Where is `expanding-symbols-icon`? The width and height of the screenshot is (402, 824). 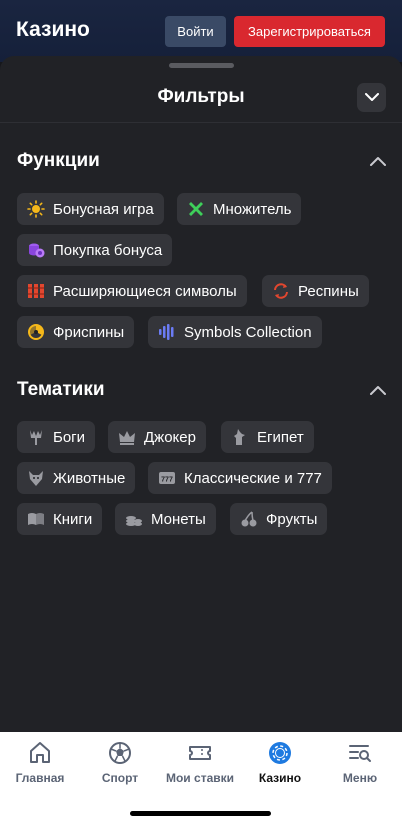
expanding-symbols-icon is located at coordinates (36, 291).